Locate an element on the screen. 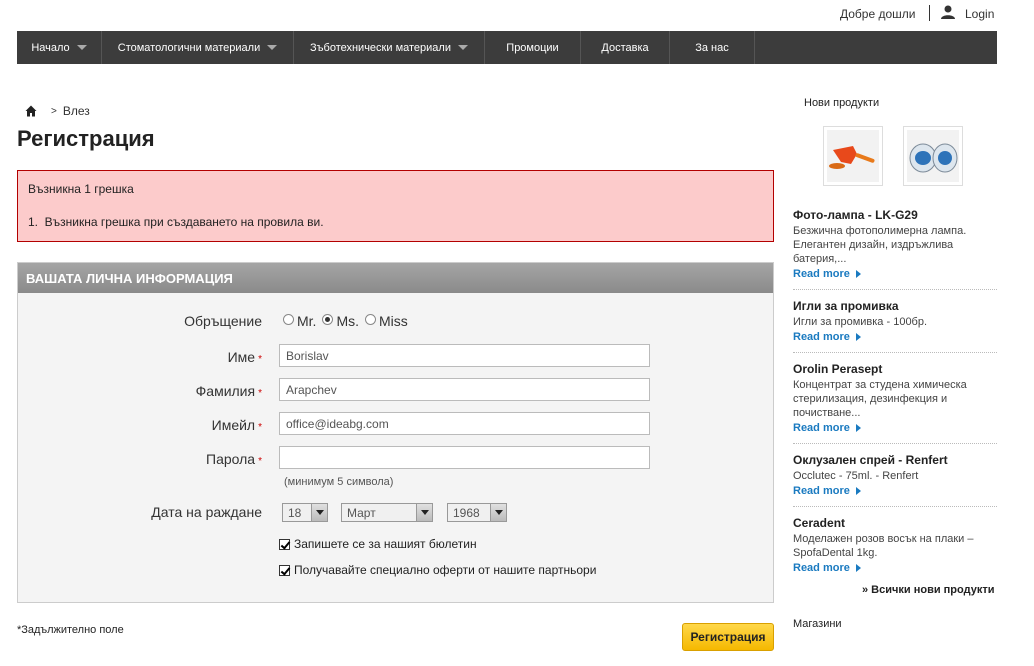 The height and width of the screenshot is (666, 1034). user-icon is located at coordinates (948, 12).